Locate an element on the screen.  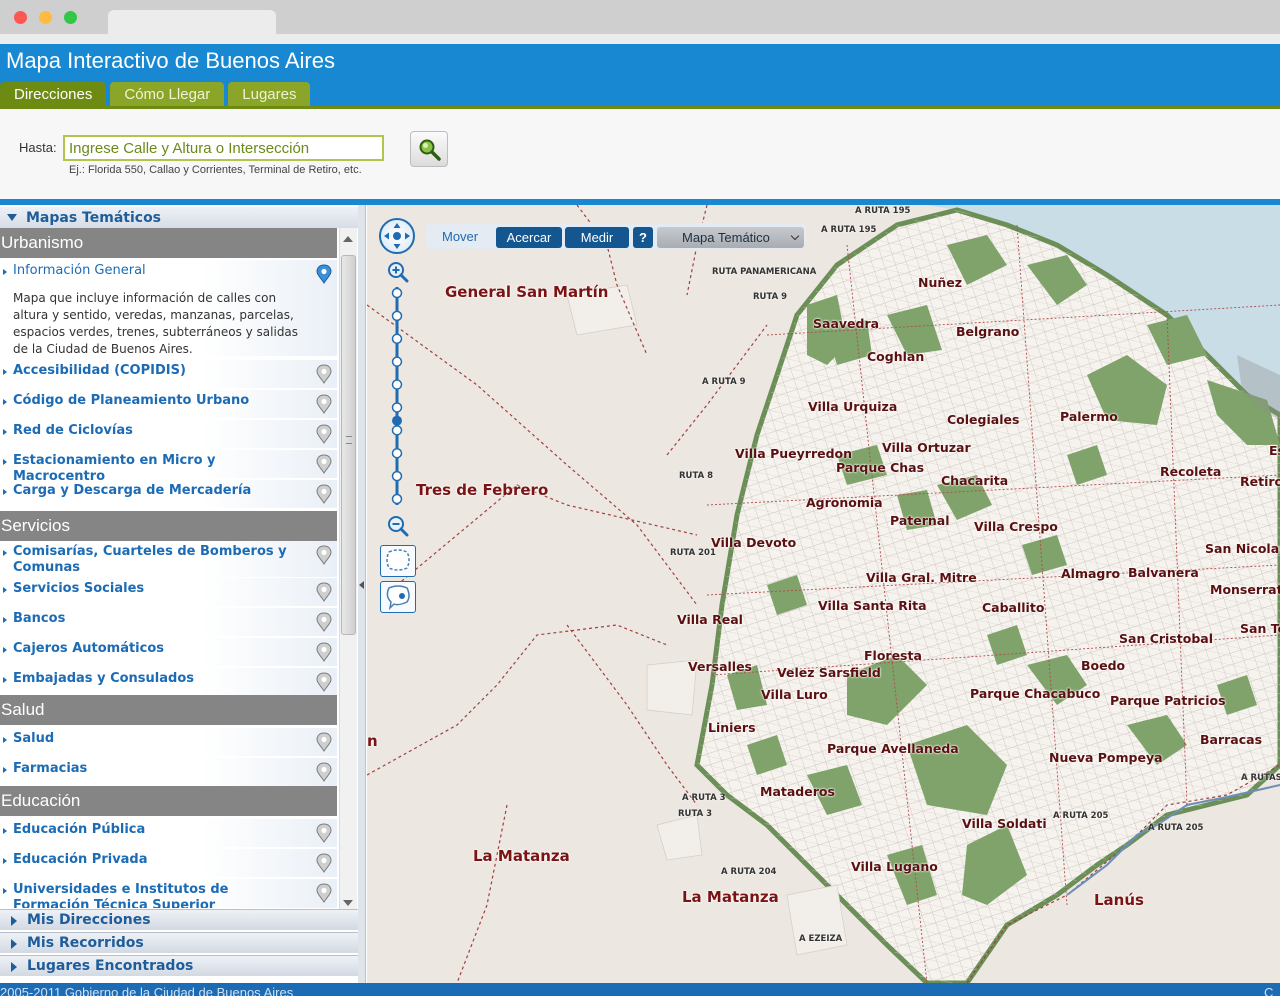
thematic-map-select: Mapa Temático is located at coordinates (730, 237).